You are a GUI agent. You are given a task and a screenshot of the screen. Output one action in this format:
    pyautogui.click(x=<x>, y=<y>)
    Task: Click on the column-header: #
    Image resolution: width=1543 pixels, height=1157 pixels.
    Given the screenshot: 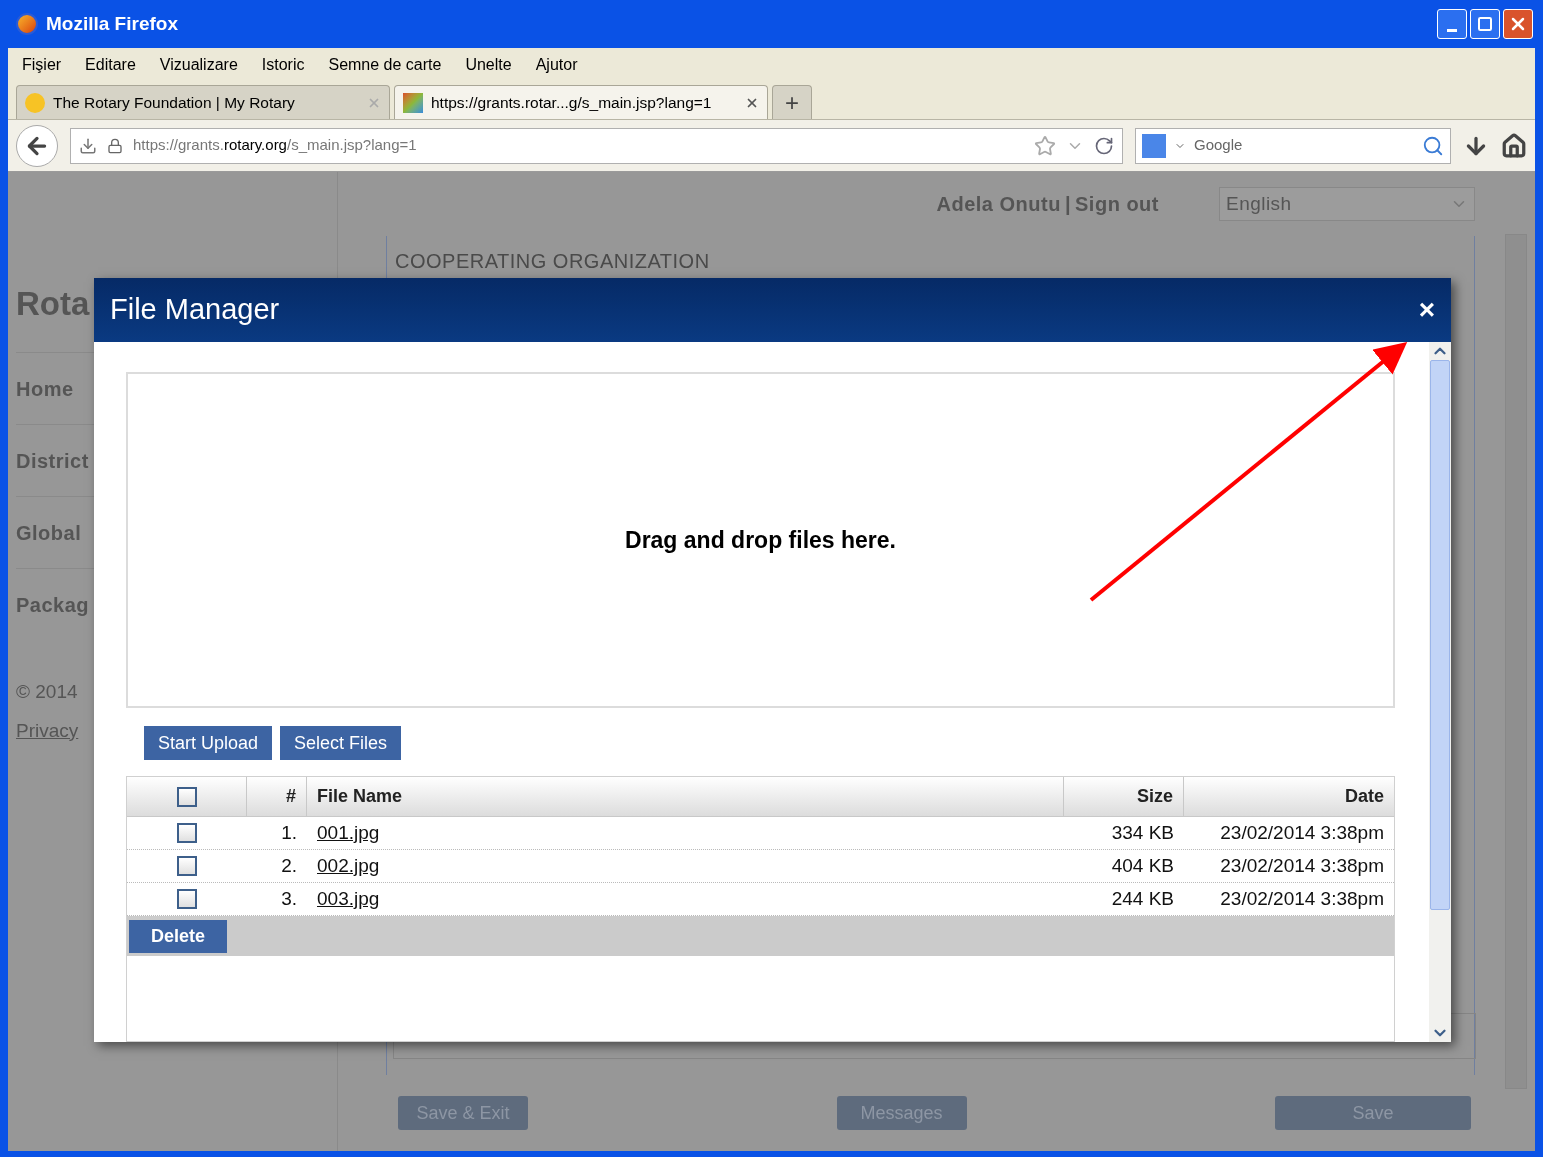 What is the action you would take?
    pyautogui.click(x=277, y=796)
    